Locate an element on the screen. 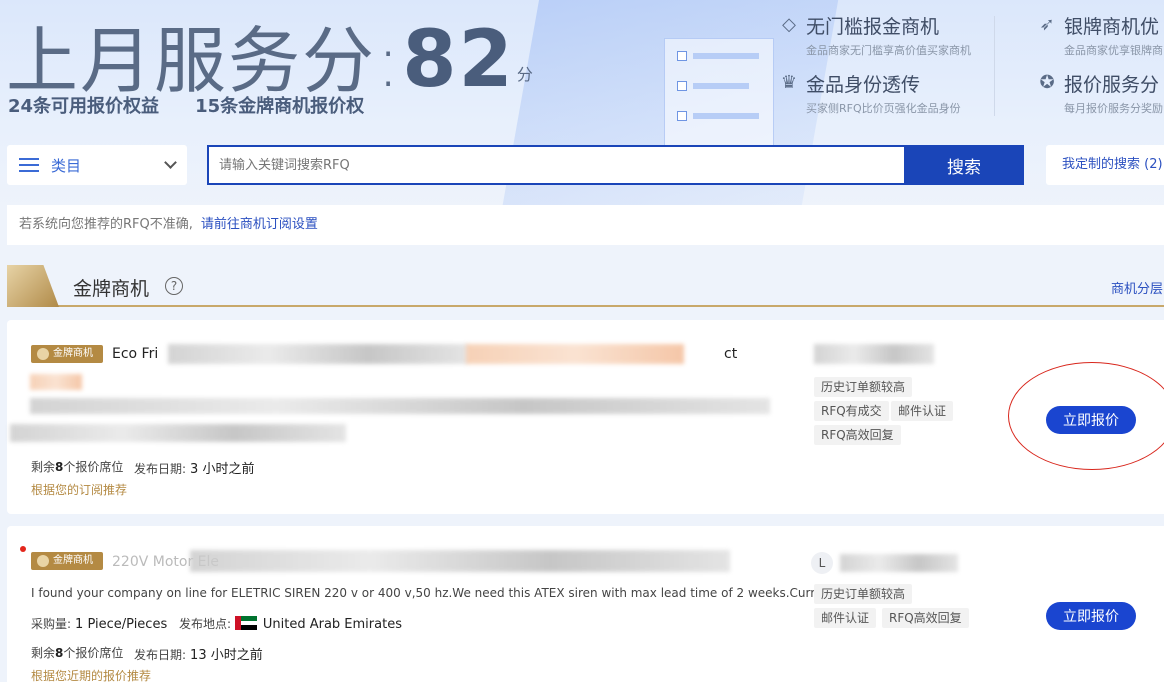 This screenshot has width=1164, height=682. recommend-reason: 根据您近期的报价推荐 is located at coordinates (91, 675).